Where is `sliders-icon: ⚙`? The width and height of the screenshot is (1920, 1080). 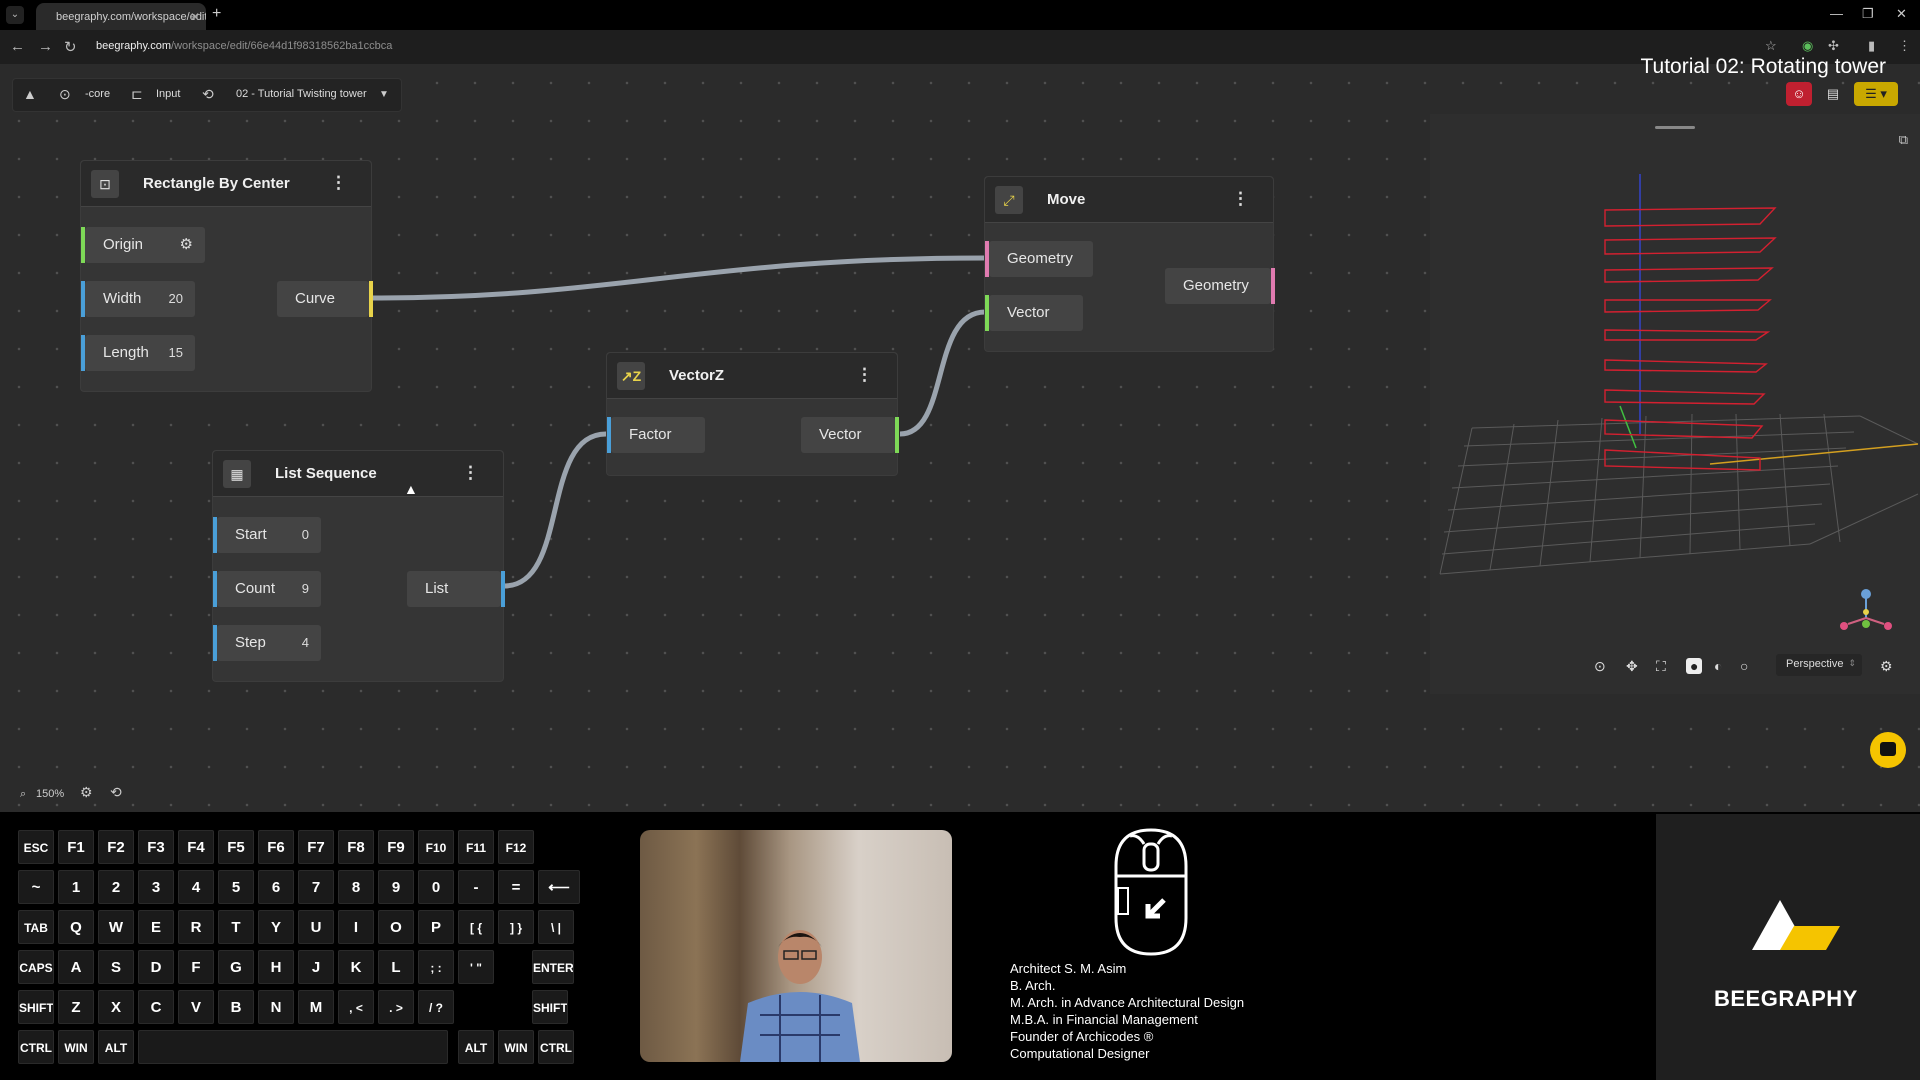 sliders-icon: ⚙ is located at coordinates (186, 245).